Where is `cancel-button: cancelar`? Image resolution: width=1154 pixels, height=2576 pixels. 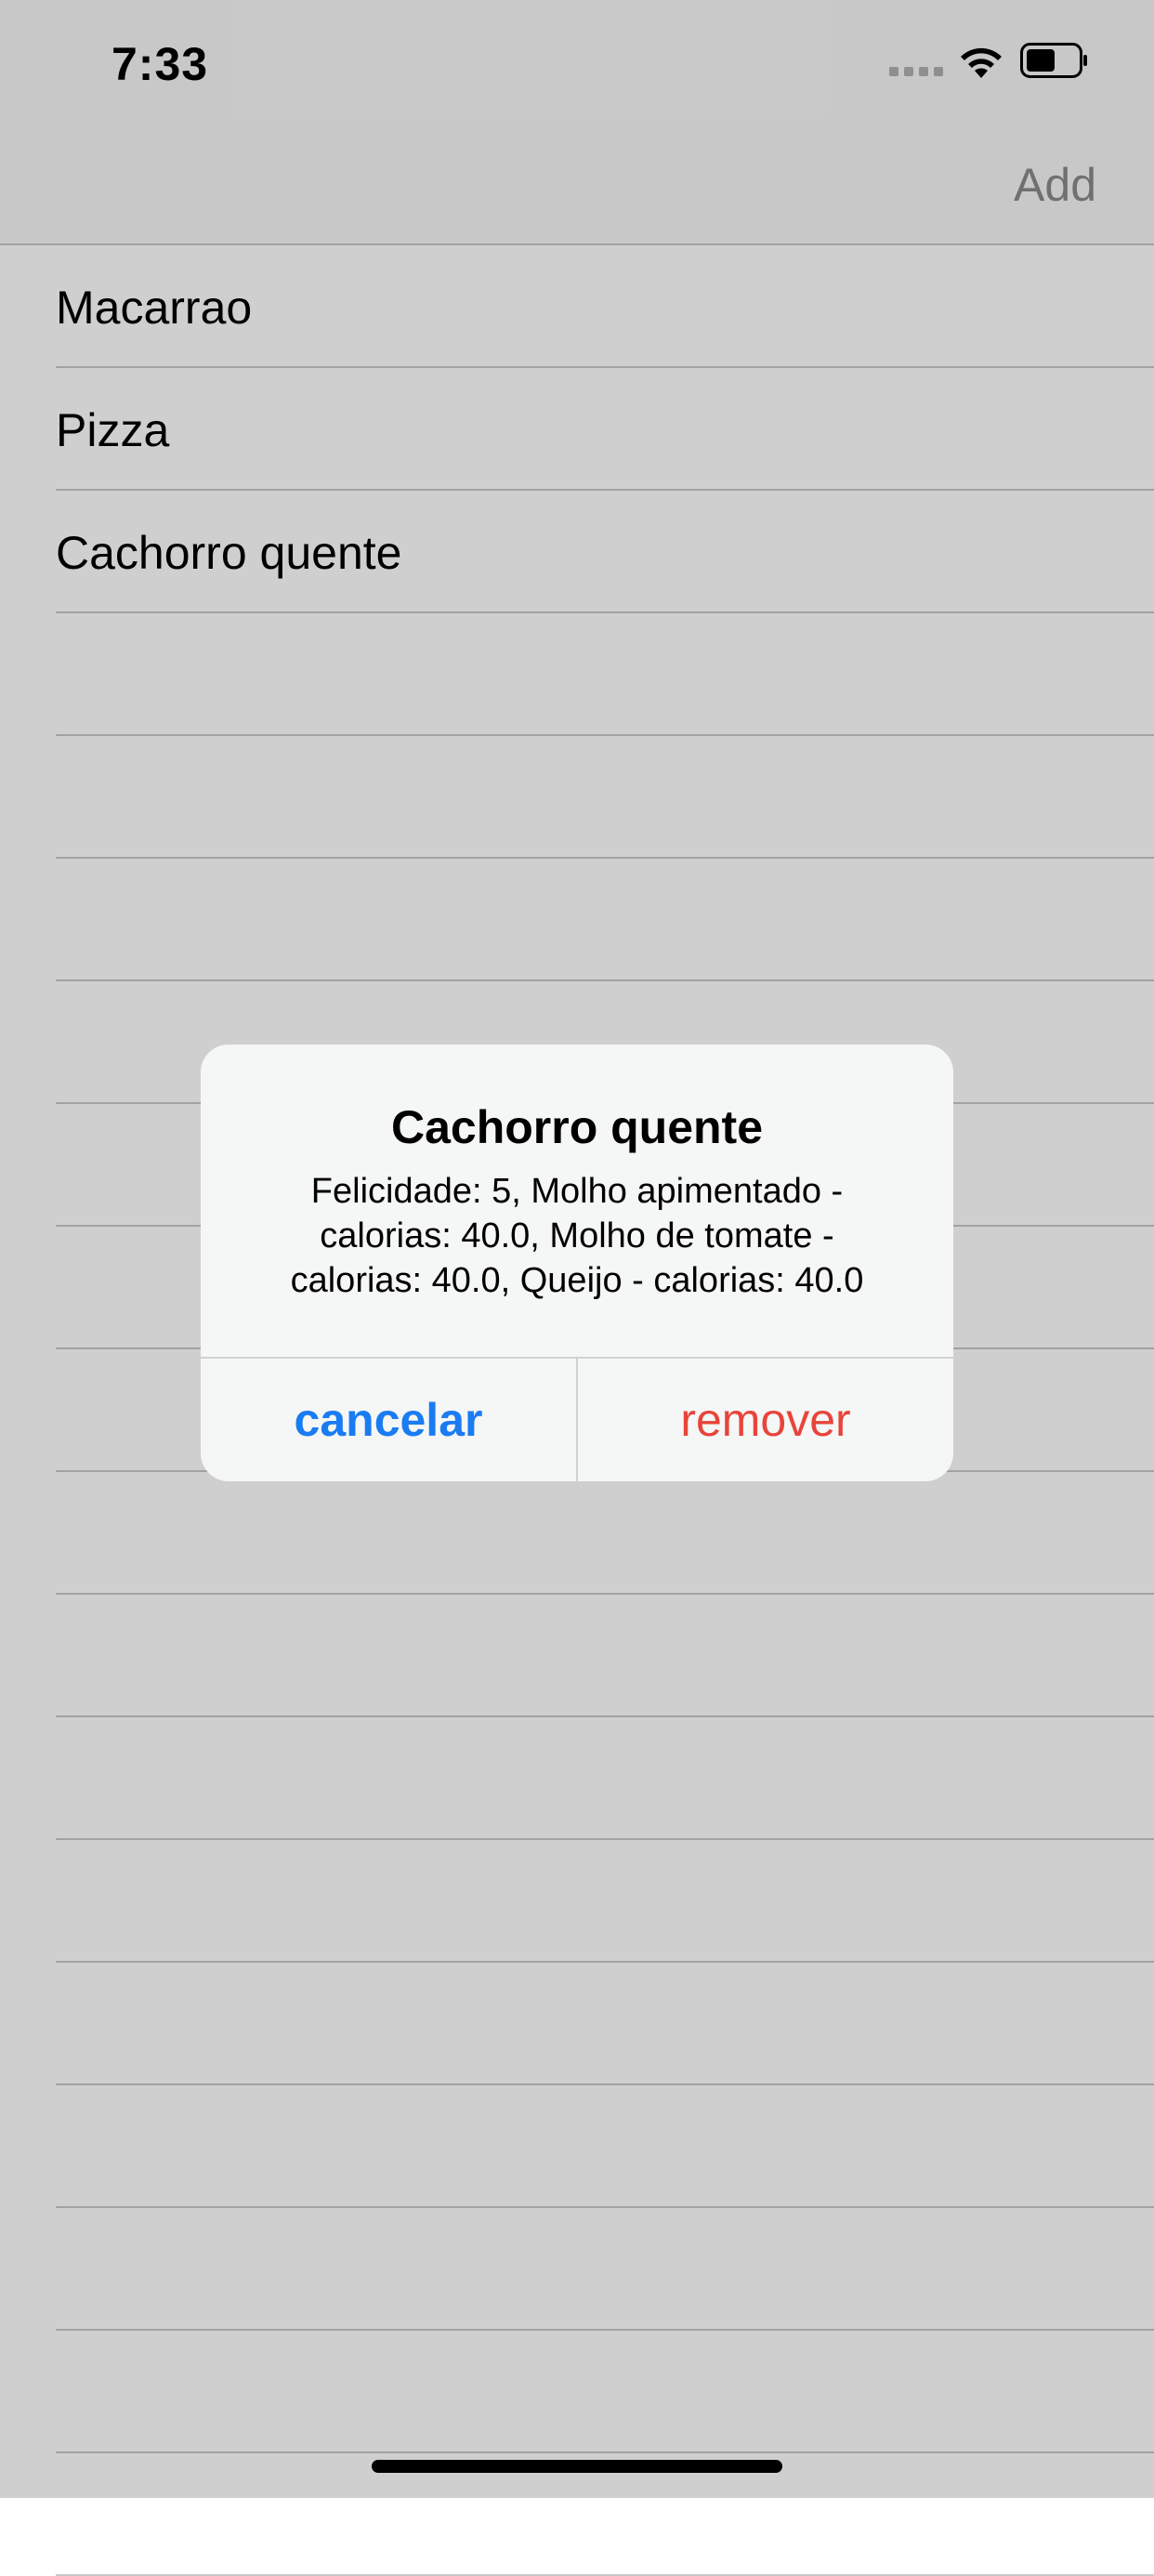
cancel-button: cancelar is located at coordinates (388, 1420).